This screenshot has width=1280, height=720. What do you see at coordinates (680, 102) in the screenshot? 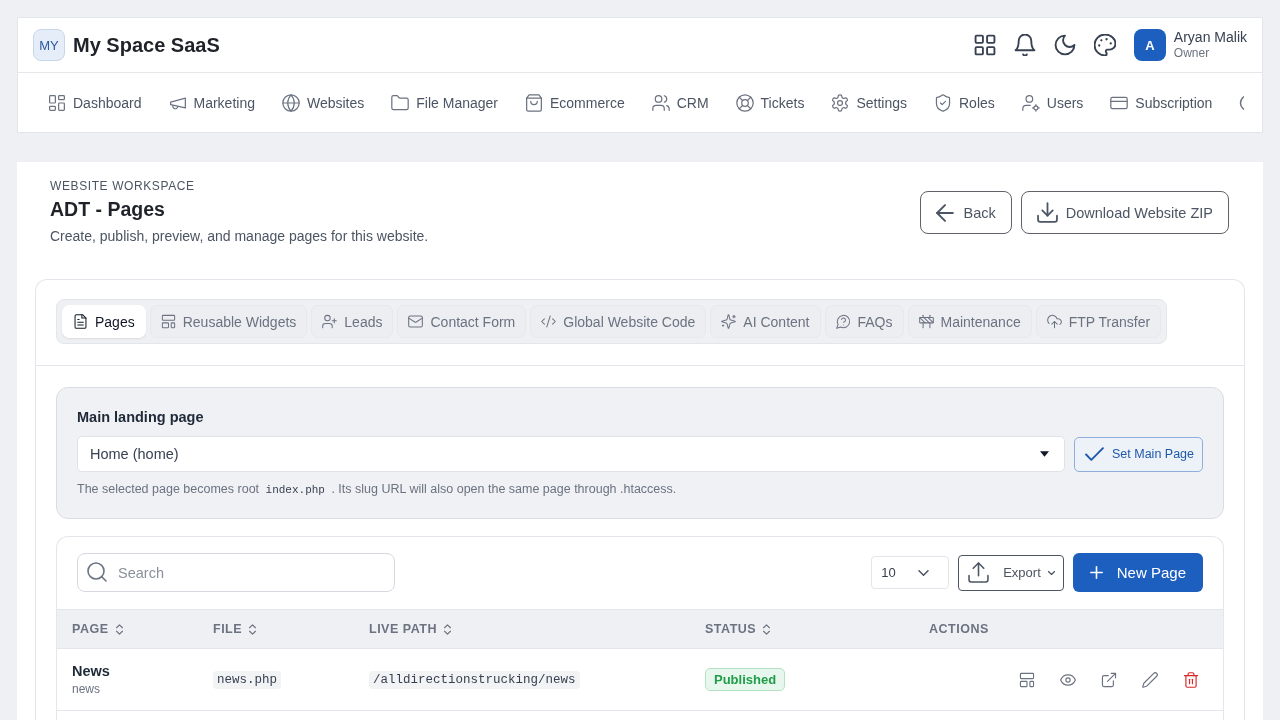
I see `nav-link: CRM` at bounding box center [680, 102].